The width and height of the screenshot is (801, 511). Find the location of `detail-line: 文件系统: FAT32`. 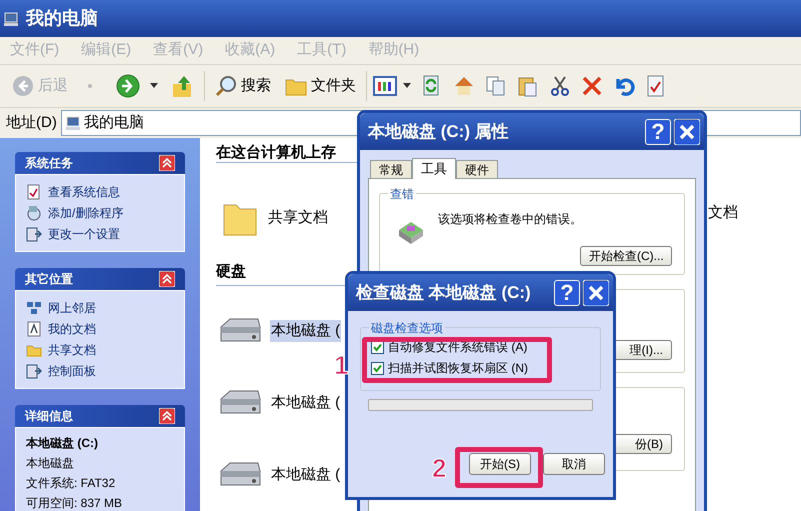

detail-line: 文件系统: FAT32 is located at coordinates (71, 483).